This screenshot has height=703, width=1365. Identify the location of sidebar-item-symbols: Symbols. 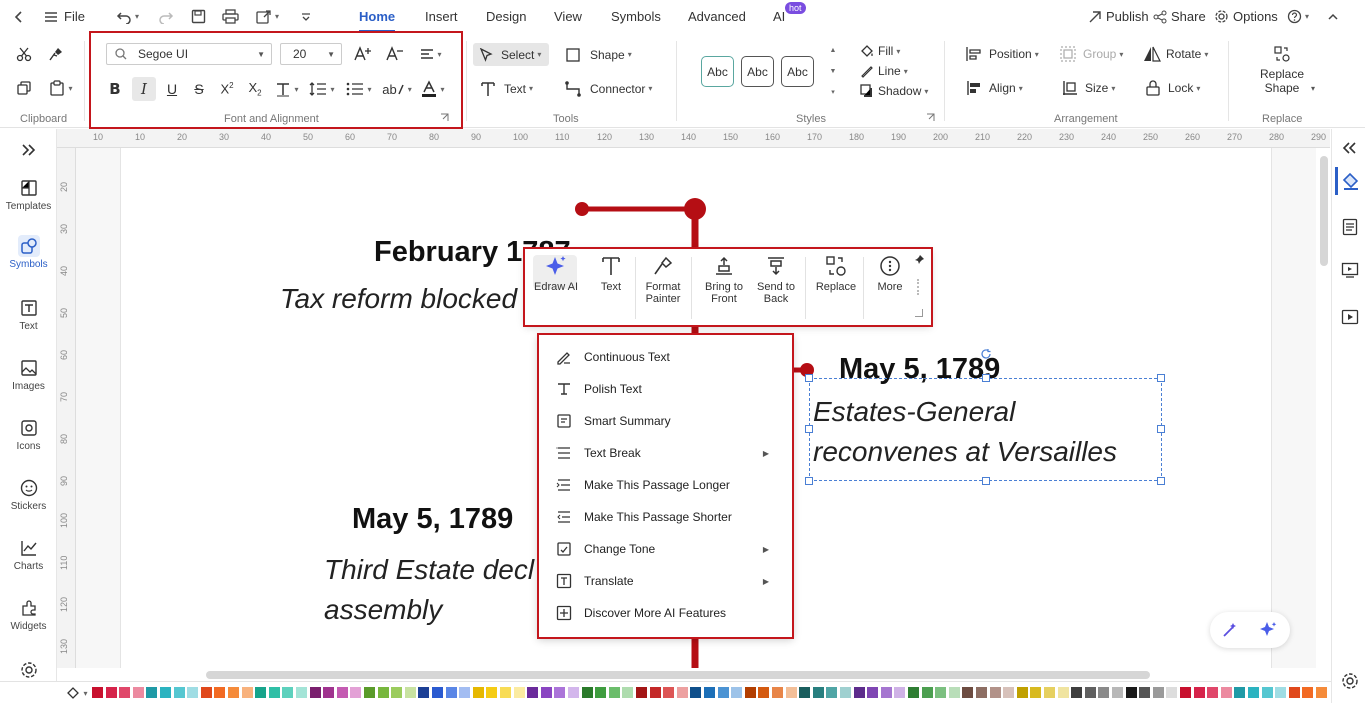
(28, 252).